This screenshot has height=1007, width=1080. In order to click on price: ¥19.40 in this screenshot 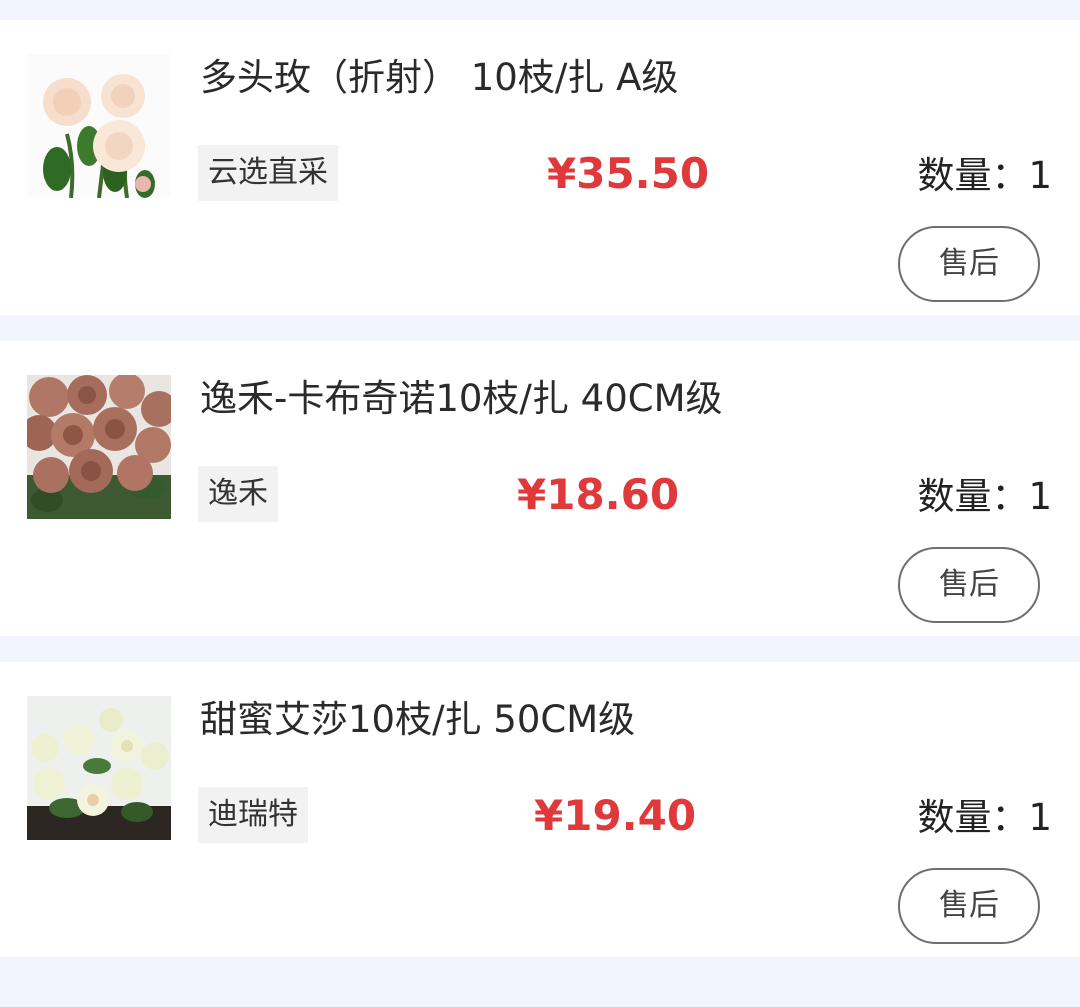, I will do `click(615, 815)`.